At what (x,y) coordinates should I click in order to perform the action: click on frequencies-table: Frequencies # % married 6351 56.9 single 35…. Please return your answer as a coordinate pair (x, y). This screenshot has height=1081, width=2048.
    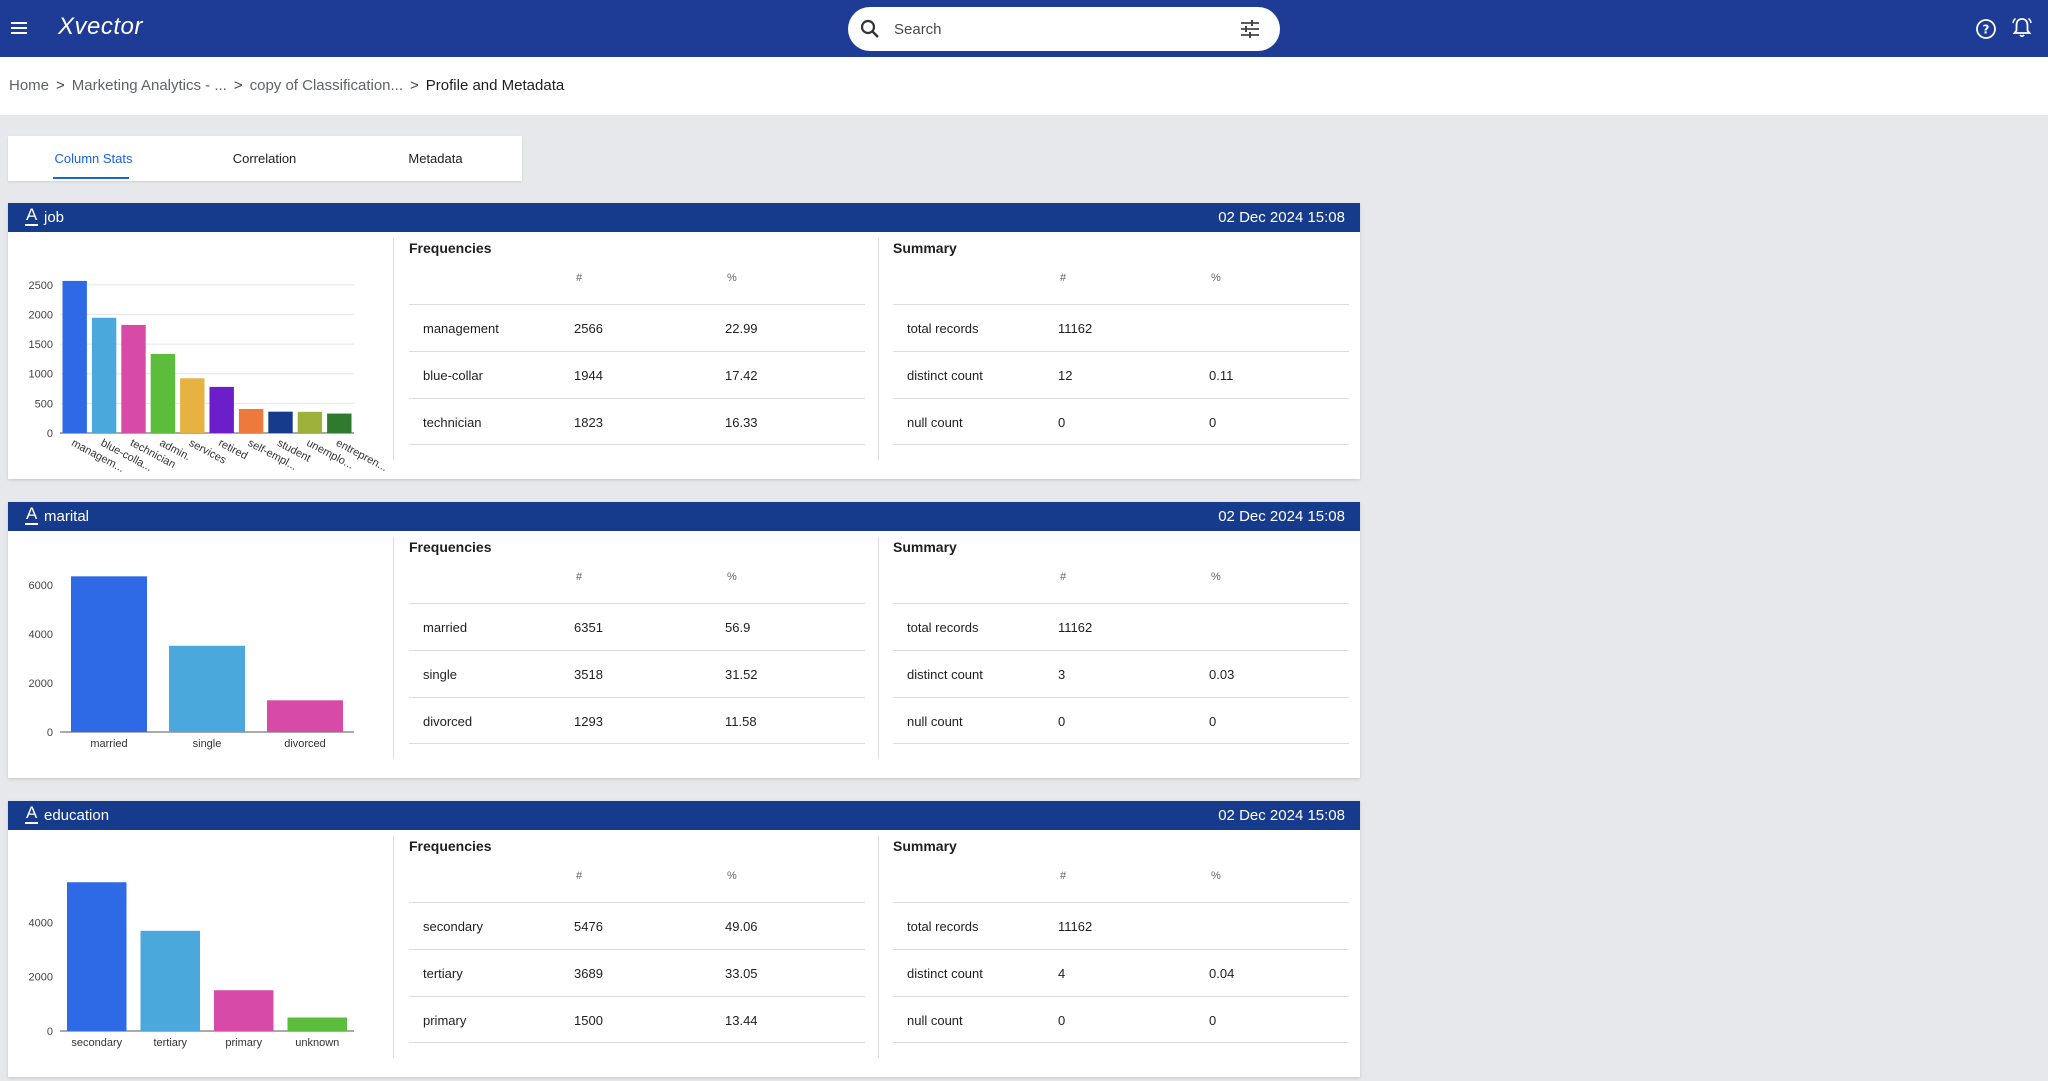
    Looking at the image, I should click on (637, 654).